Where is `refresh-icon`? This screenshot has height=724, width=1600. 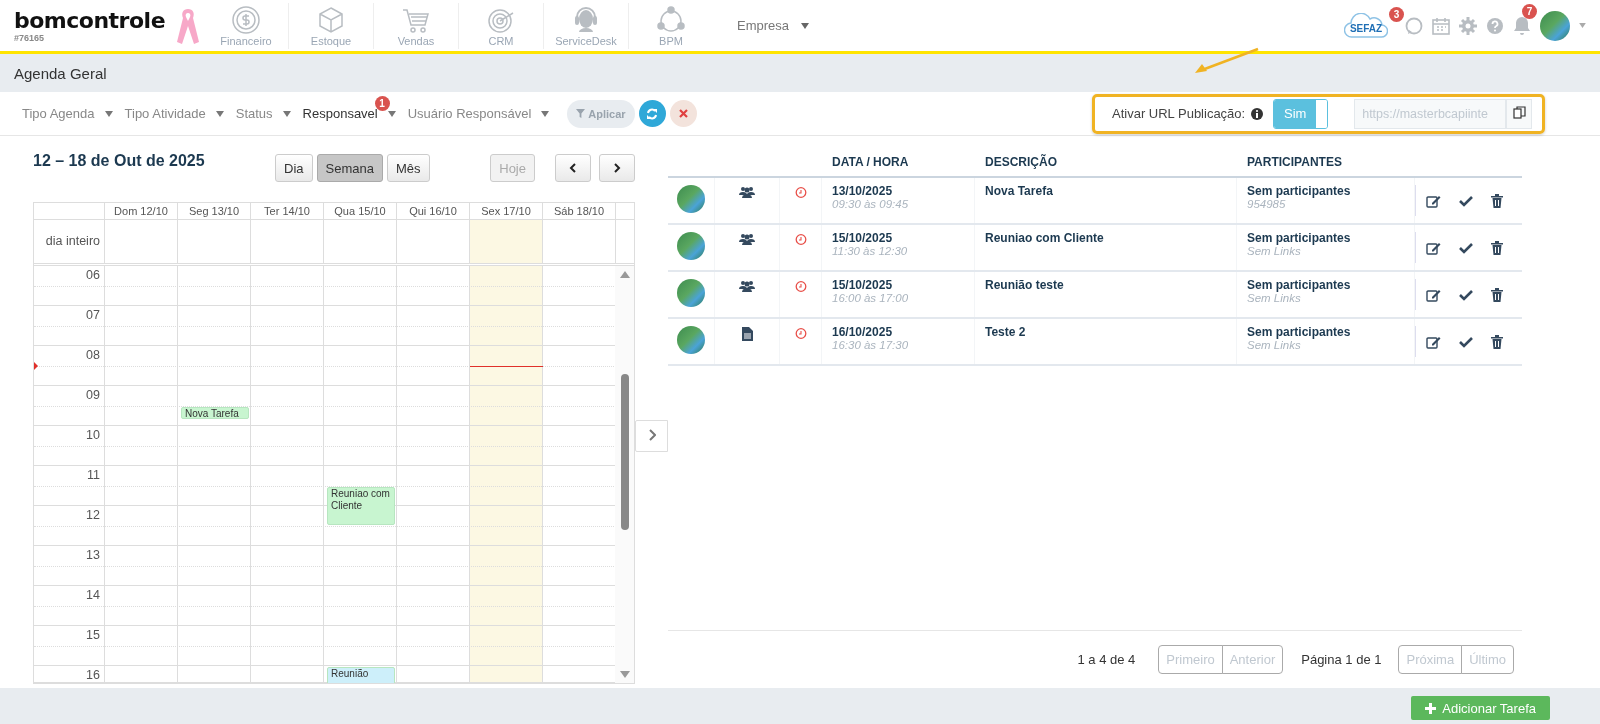 refresh-icon is located at coordinates (652, 113).